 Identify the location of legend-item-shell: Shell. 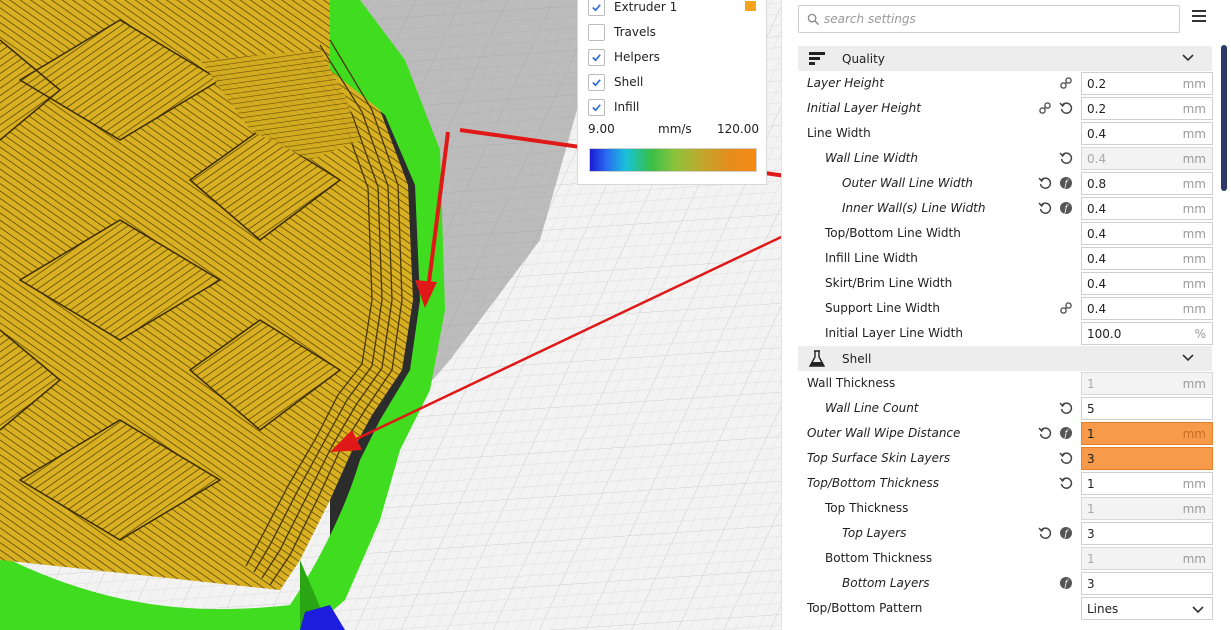
(615, 82).